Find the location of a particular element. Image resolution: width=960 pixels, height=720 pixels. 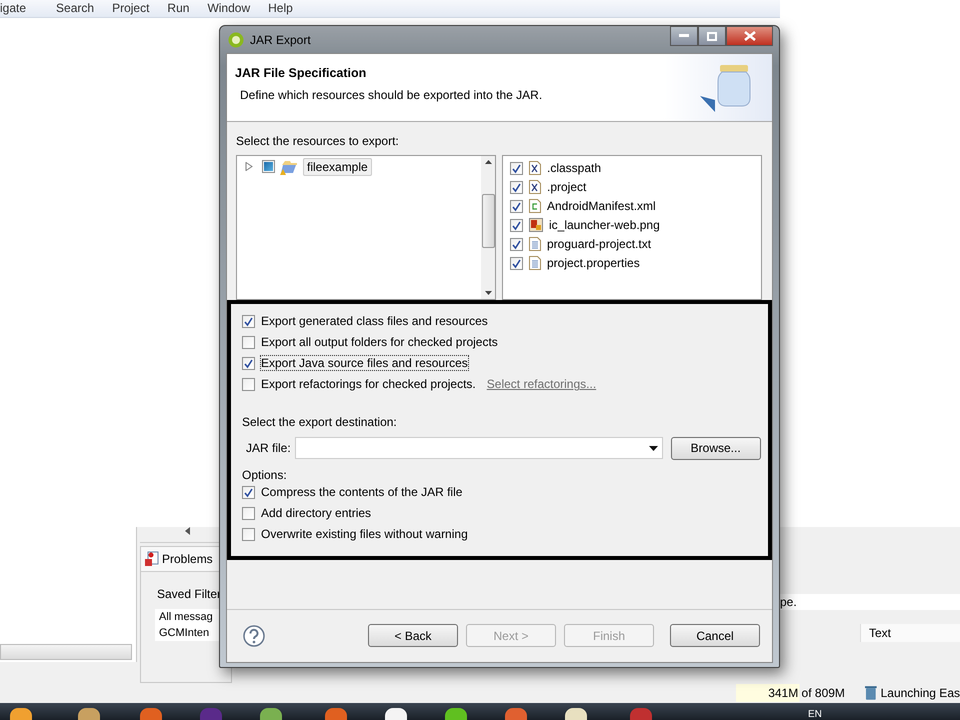

menu-item: Window is located at coordinates (232, 8).